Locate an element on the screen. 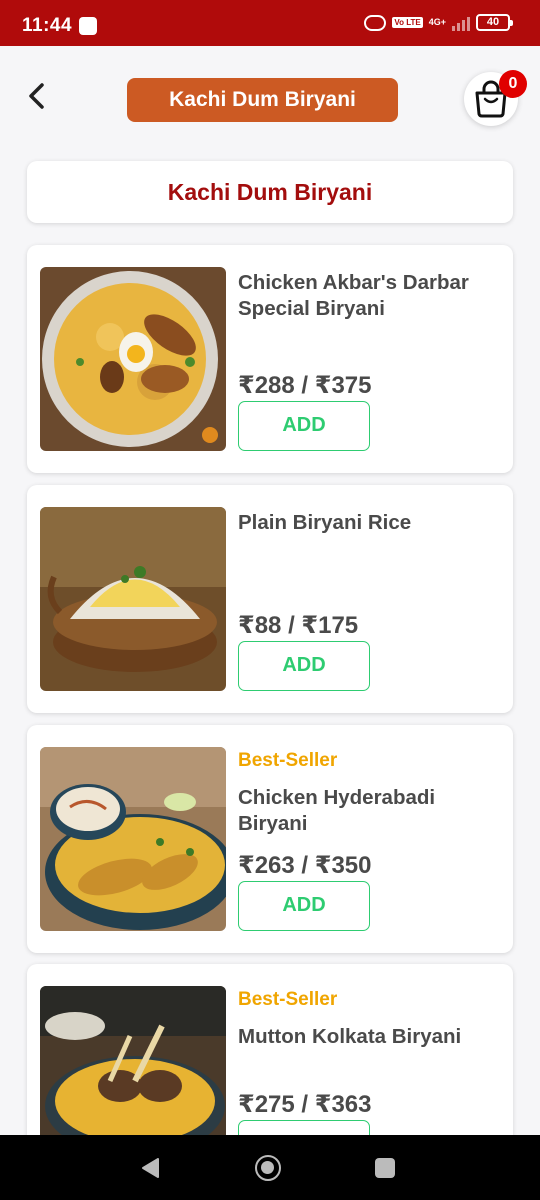  system-nav-bar is located at coordinates (270, 1167).